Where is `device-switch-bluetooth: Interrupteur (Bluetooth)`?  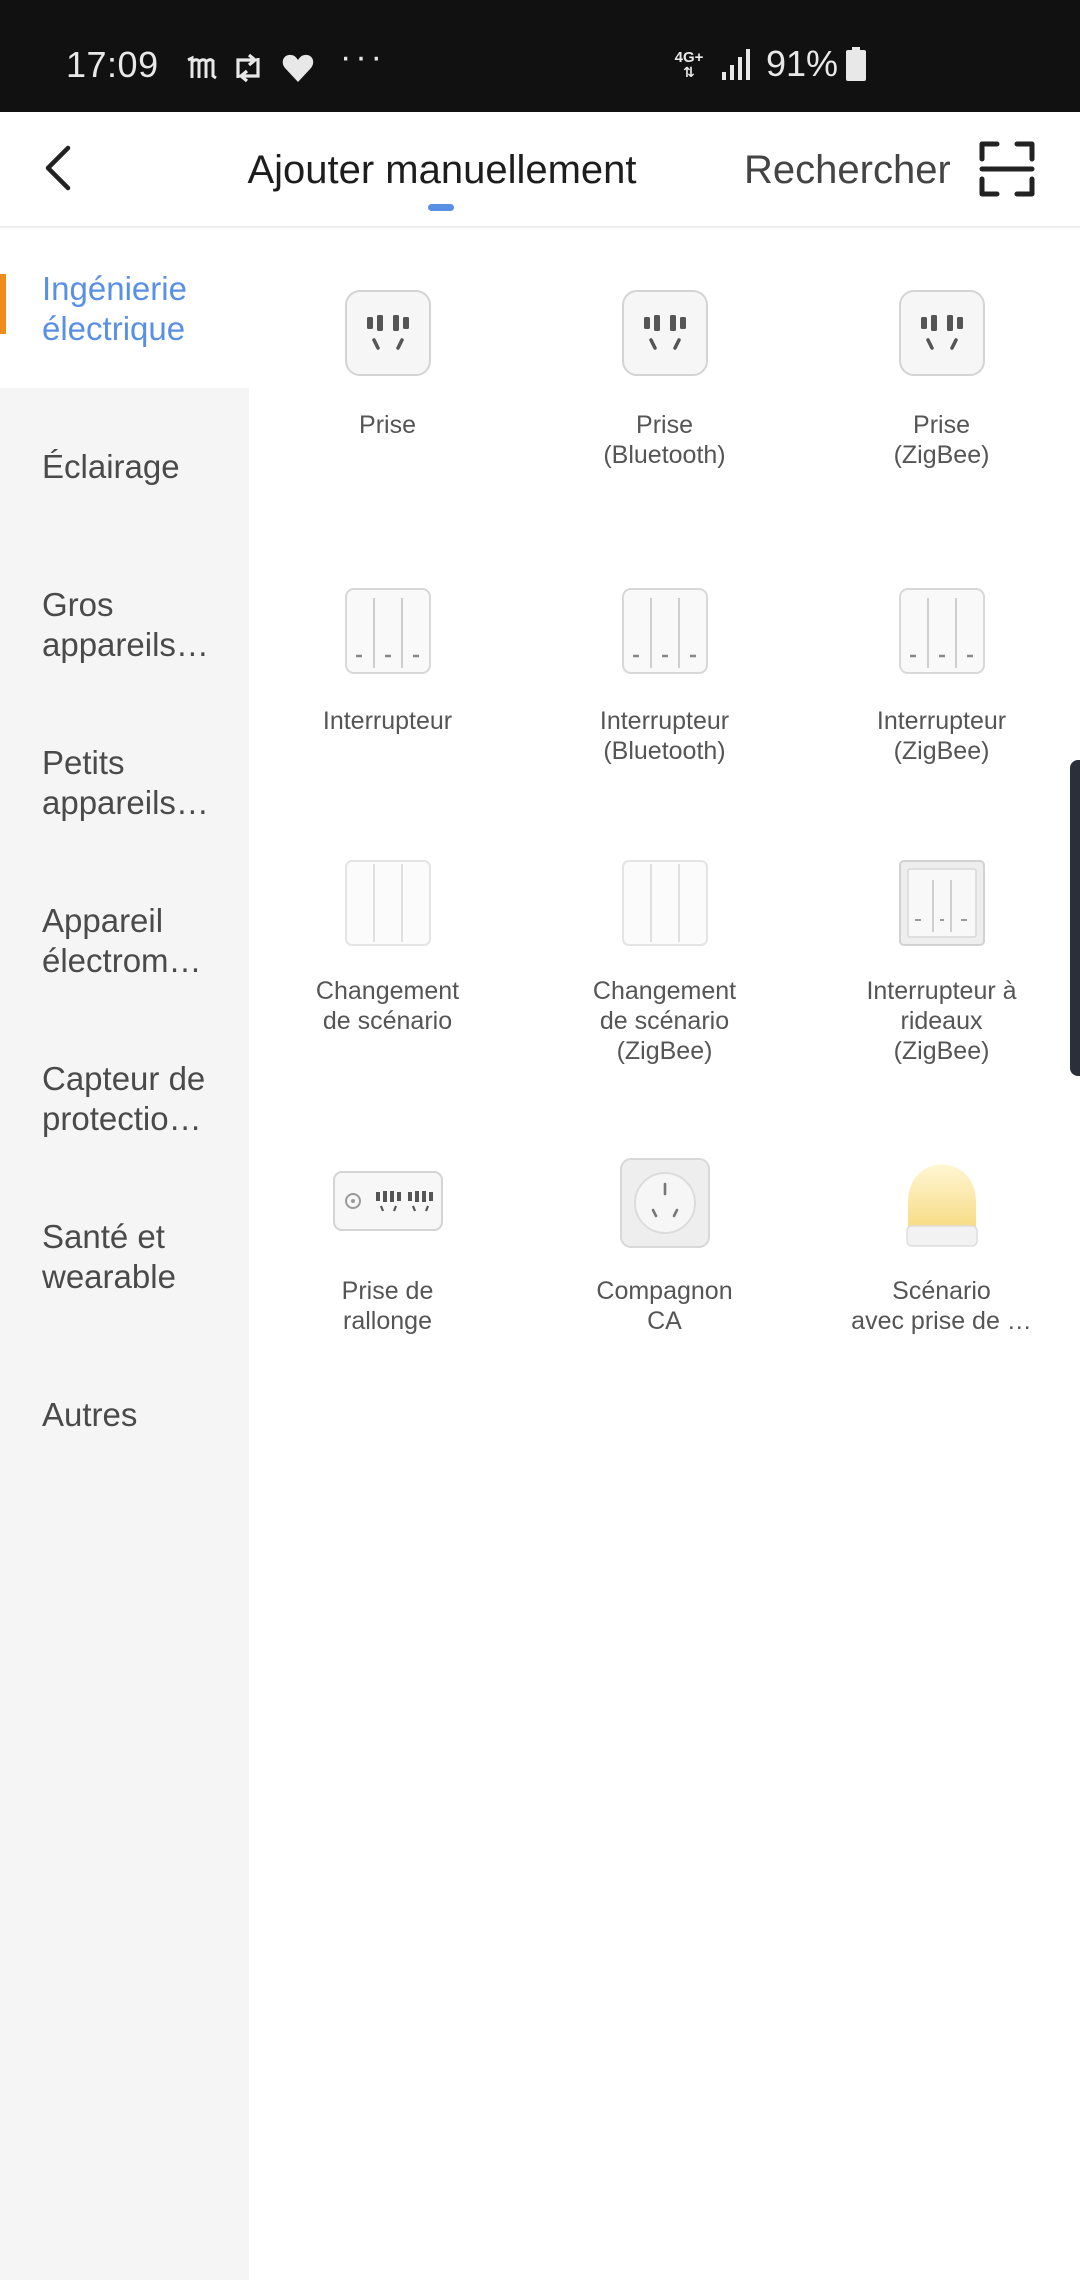 device-switch-bluetooth: Interrupteur (Bluetooth) is located at coordinates (664, 693).